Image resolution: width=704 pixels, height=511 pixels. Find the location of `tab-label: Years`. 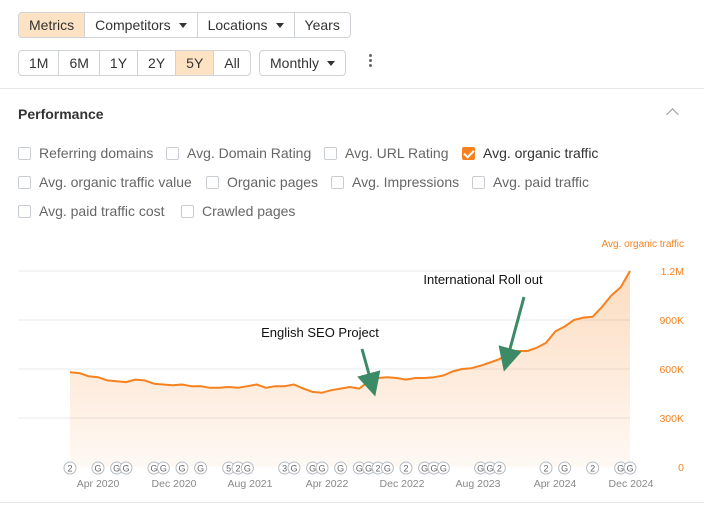

tab-label: Years is located at coordinates (322, 25).